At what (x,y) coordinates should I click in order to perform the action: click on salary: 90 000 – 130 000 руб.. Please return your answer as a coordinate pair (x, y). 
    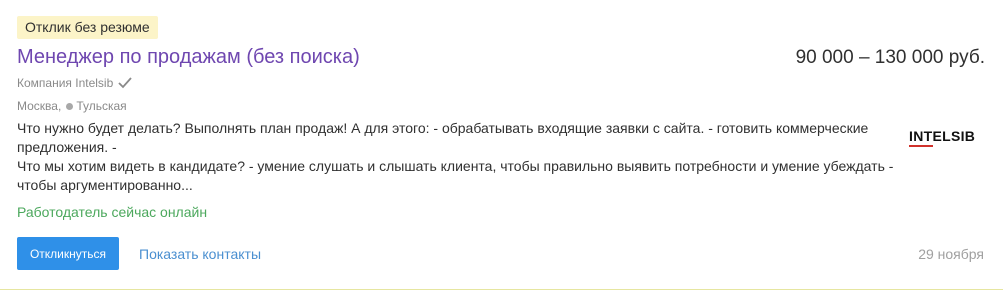
    Looking at the image, I should click on (890, 57).